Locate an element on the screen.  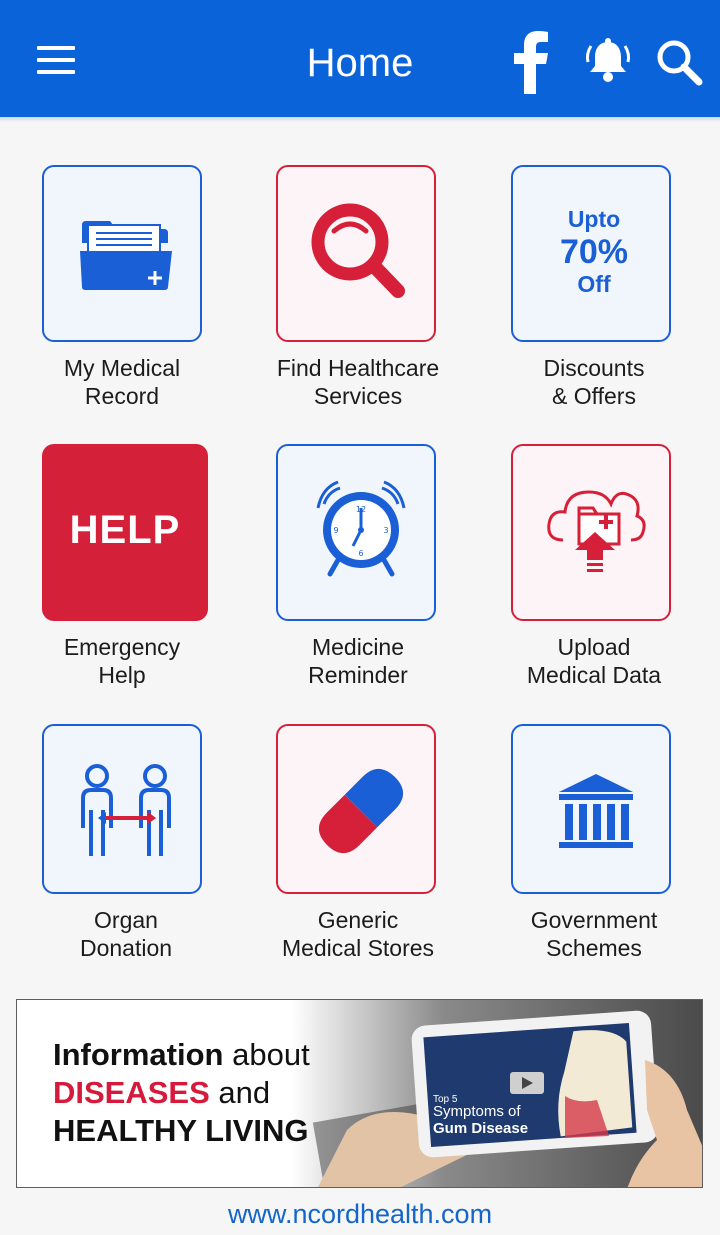
app-bar: Home is located at coordinates (360, 58).